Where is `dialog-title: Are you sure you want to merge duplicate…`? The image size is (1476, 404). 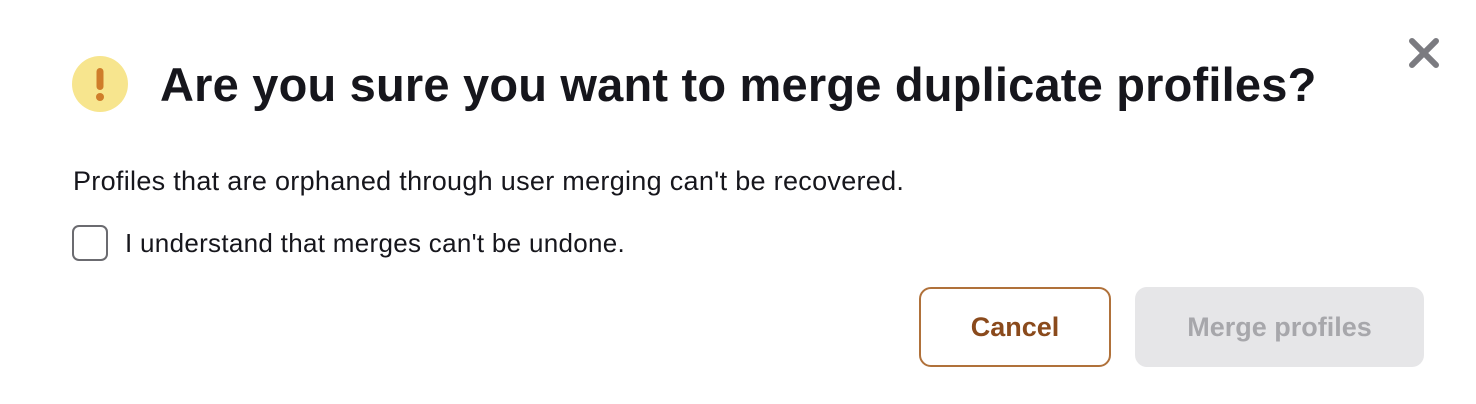
dialog-title: Are you sure you want to merge duplicate… is located at coordinates (738, 84).